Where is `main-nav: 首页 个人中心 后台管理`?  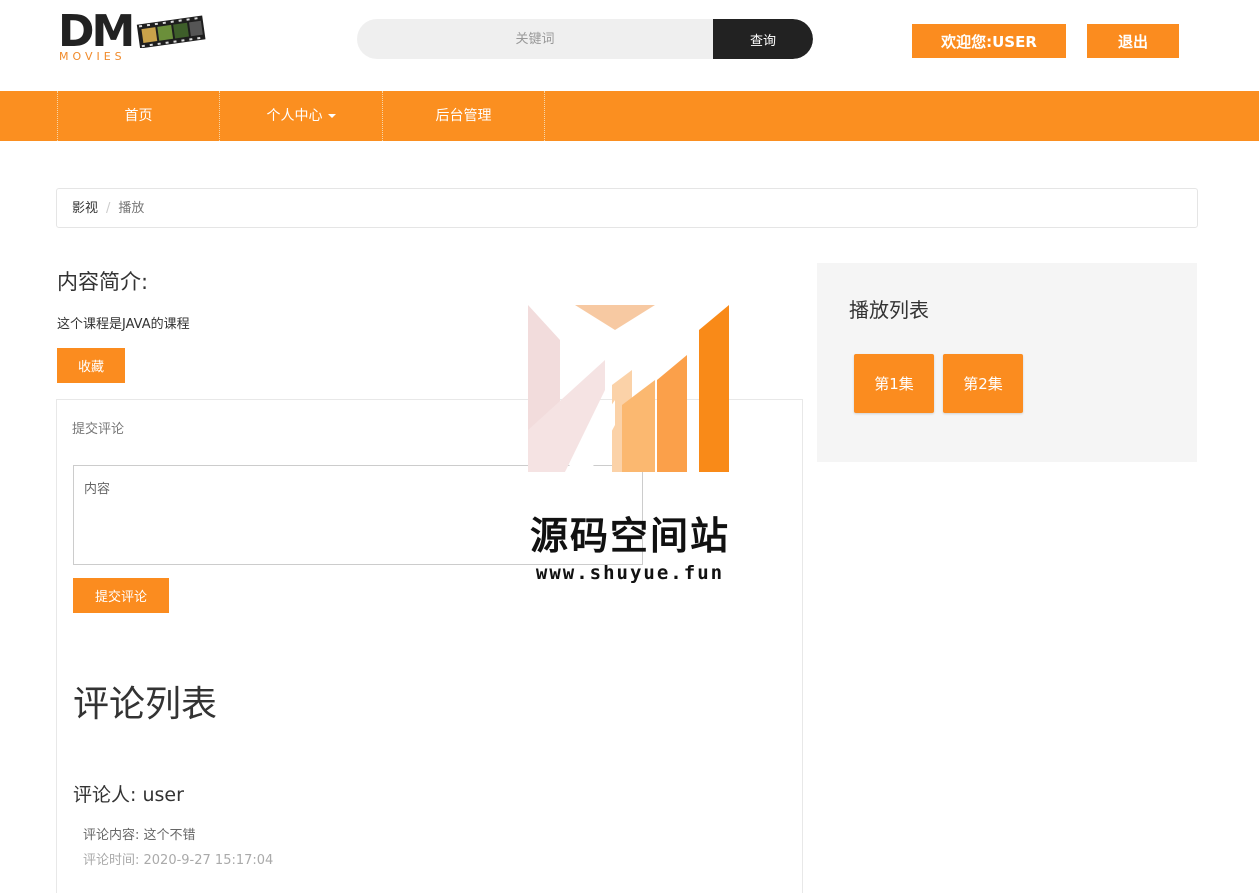 main-nav: 首页 个人中心 后台管理 is located at coordinates (629, 116).